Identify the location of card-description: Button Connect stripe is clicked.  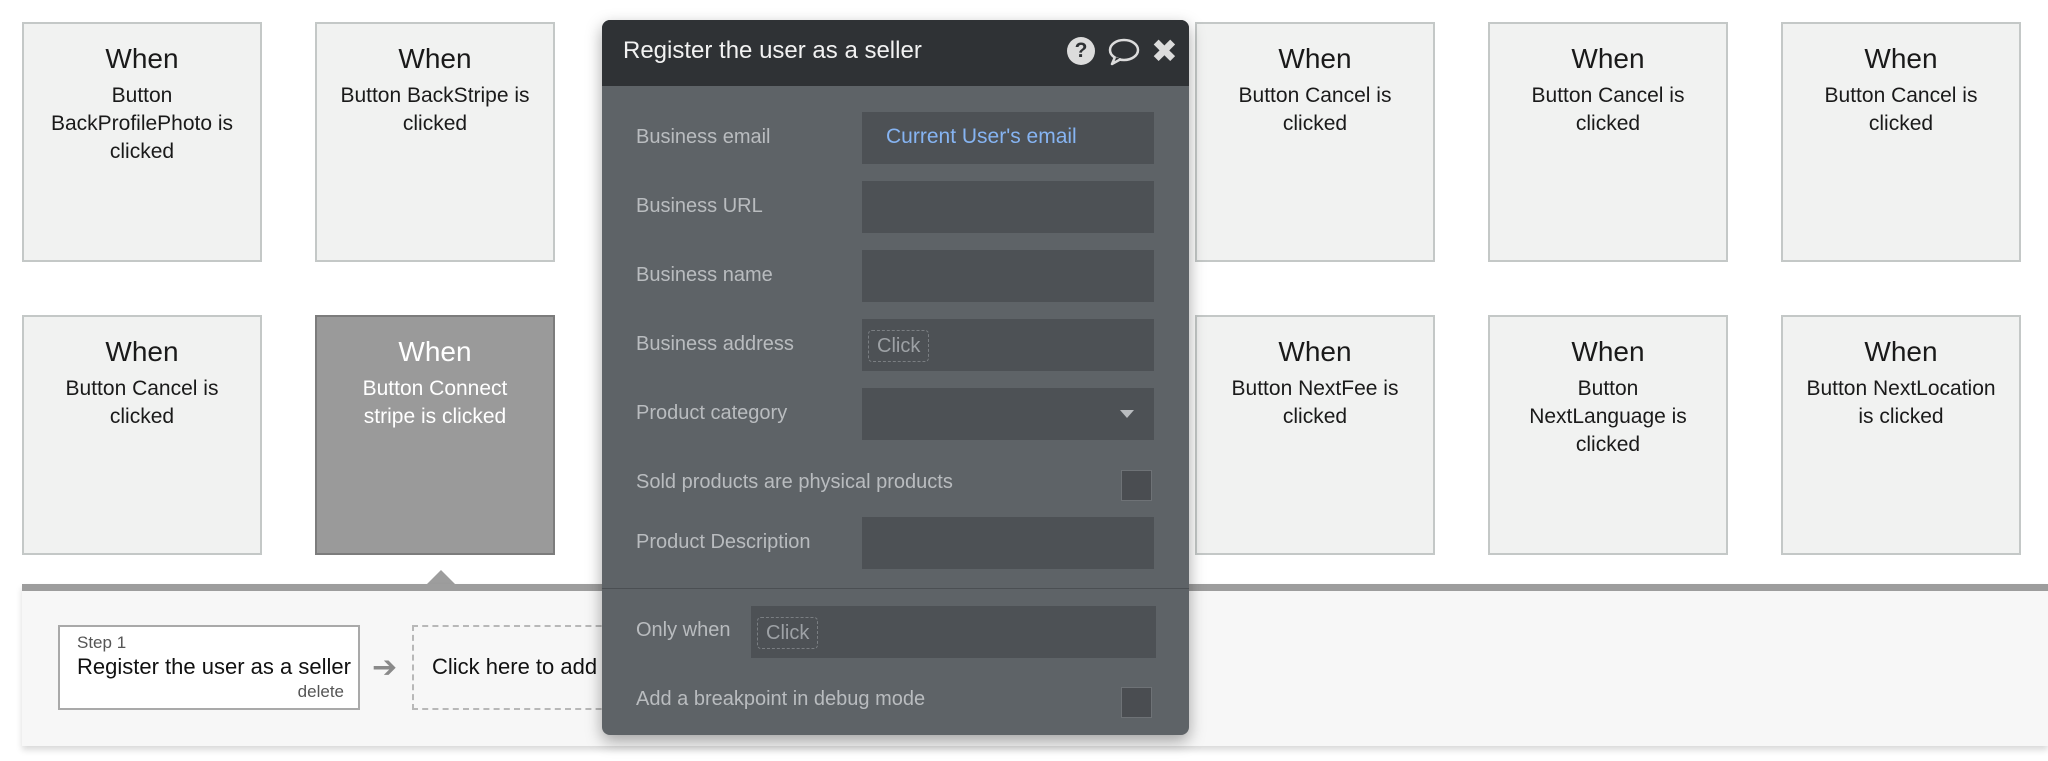
(435, 402).